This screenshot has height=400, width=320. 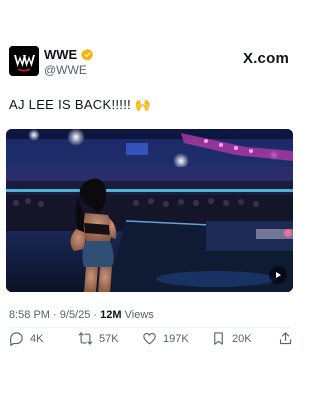 I want to click on views-label: Views, so click(x=139, y=315).